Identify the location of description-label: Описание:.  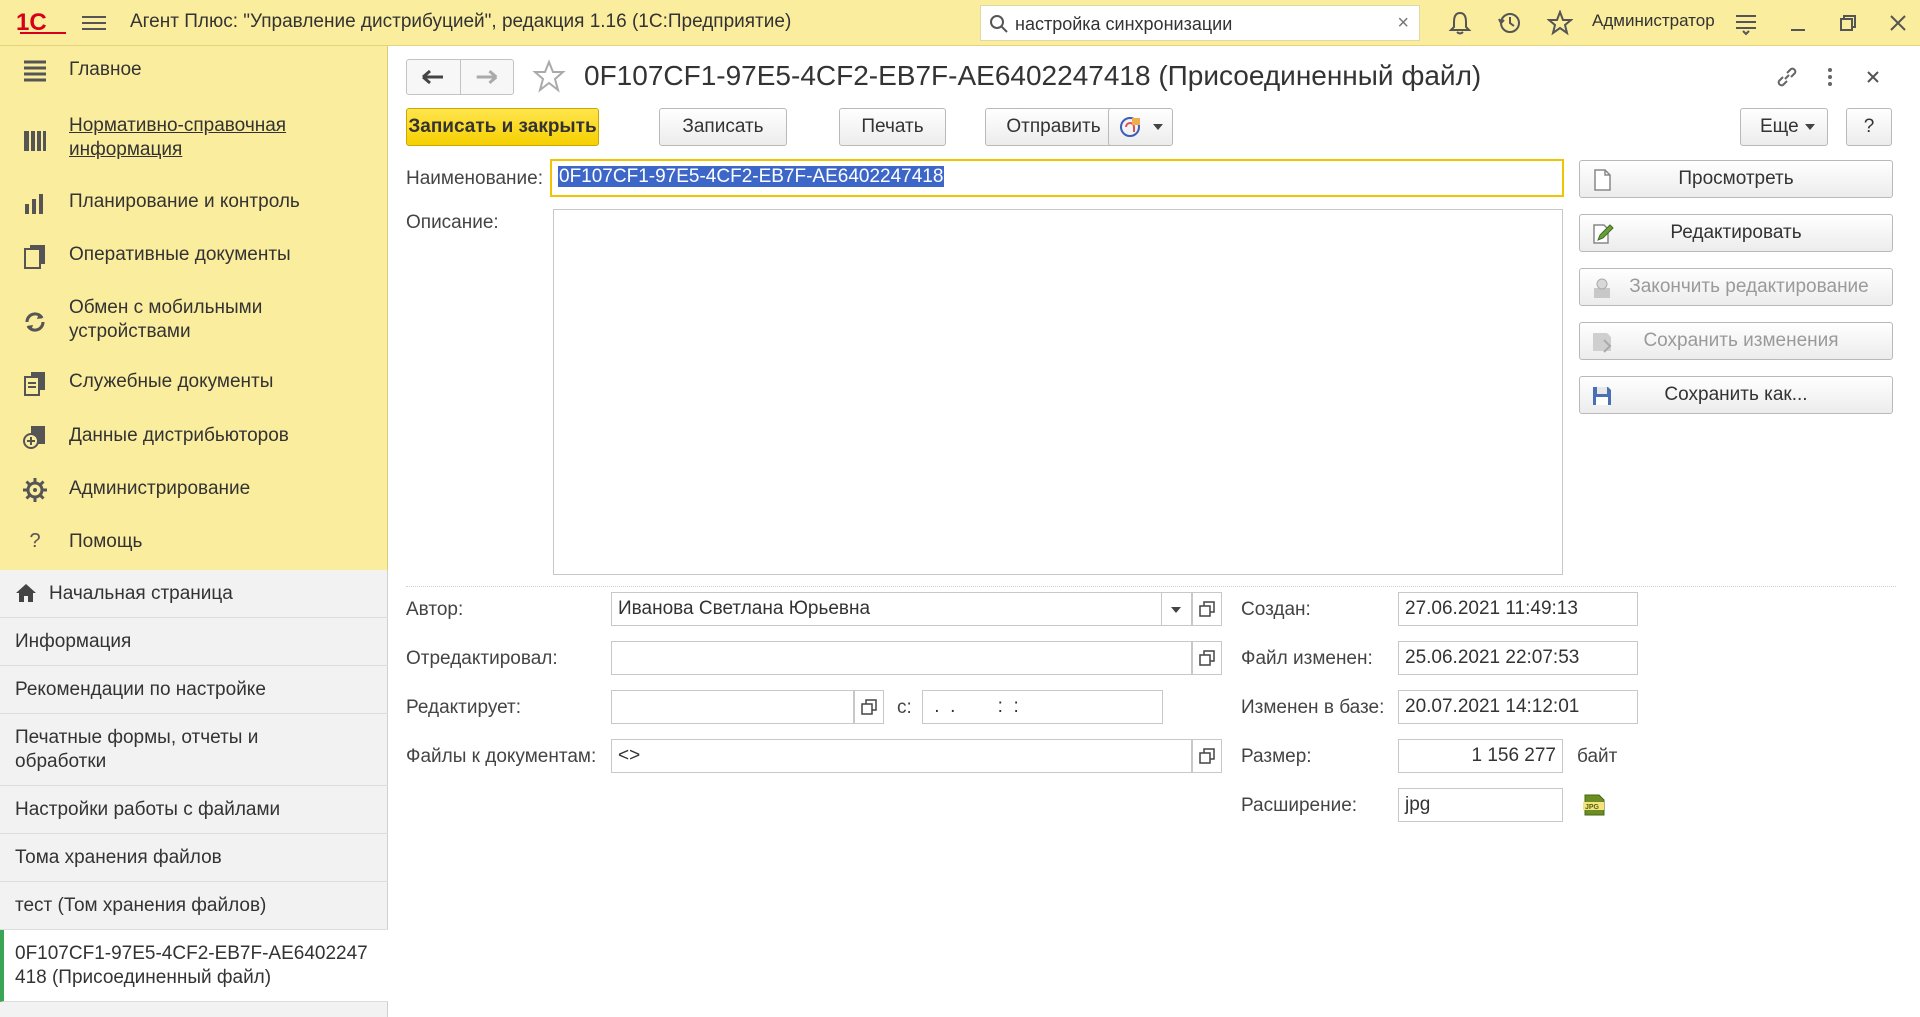
(452, 222).